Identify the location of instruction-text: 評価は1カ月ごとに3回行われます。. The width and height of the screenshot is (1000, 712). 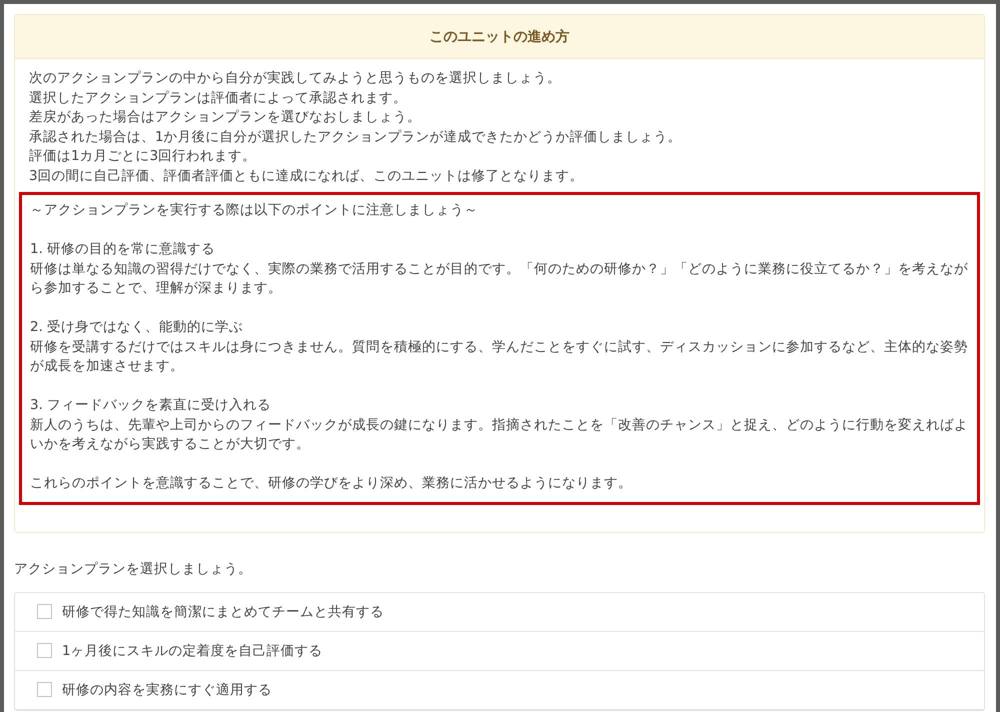
(143, 156).